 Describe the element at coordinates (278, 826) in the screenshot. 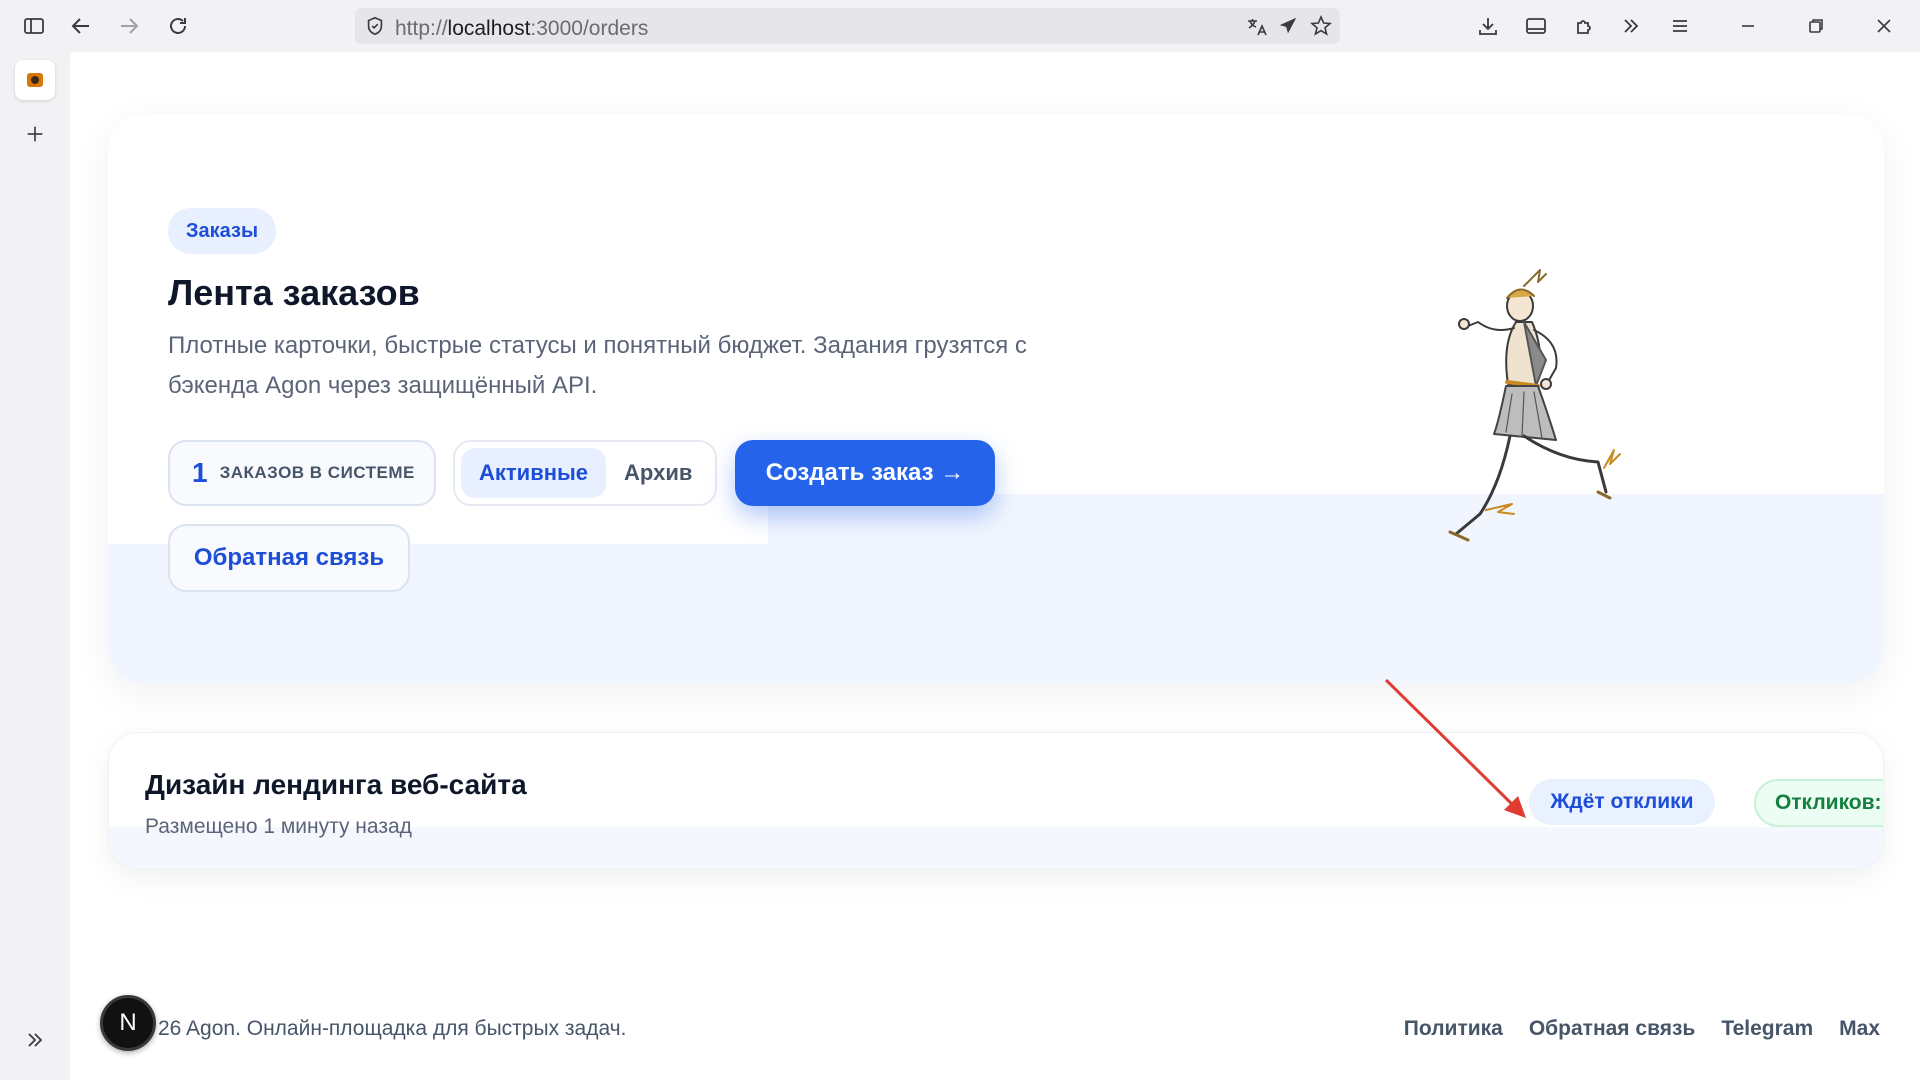

I see `order-posted-time: Размещено 1 минуту назад` at that location.